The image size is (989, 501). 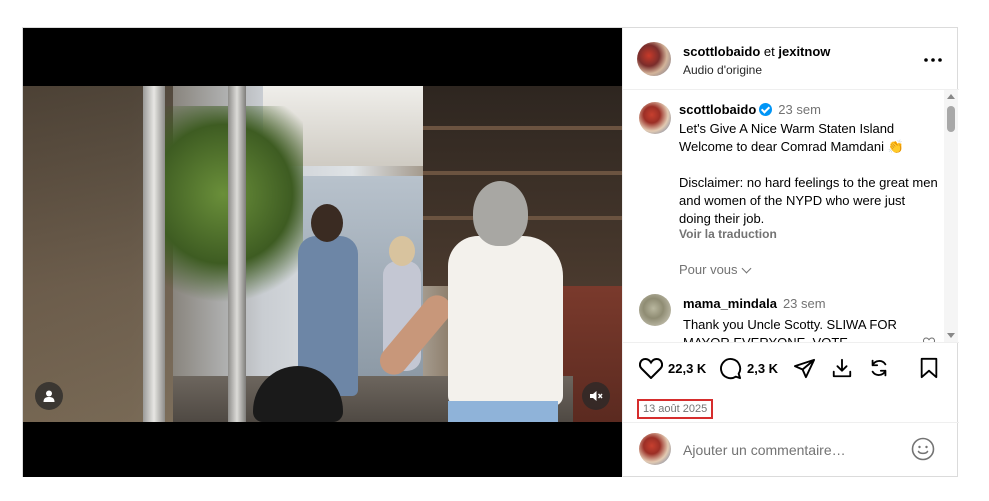 I want to click on for-you-dropdown: Pour vous, so click(x=715, y=269).